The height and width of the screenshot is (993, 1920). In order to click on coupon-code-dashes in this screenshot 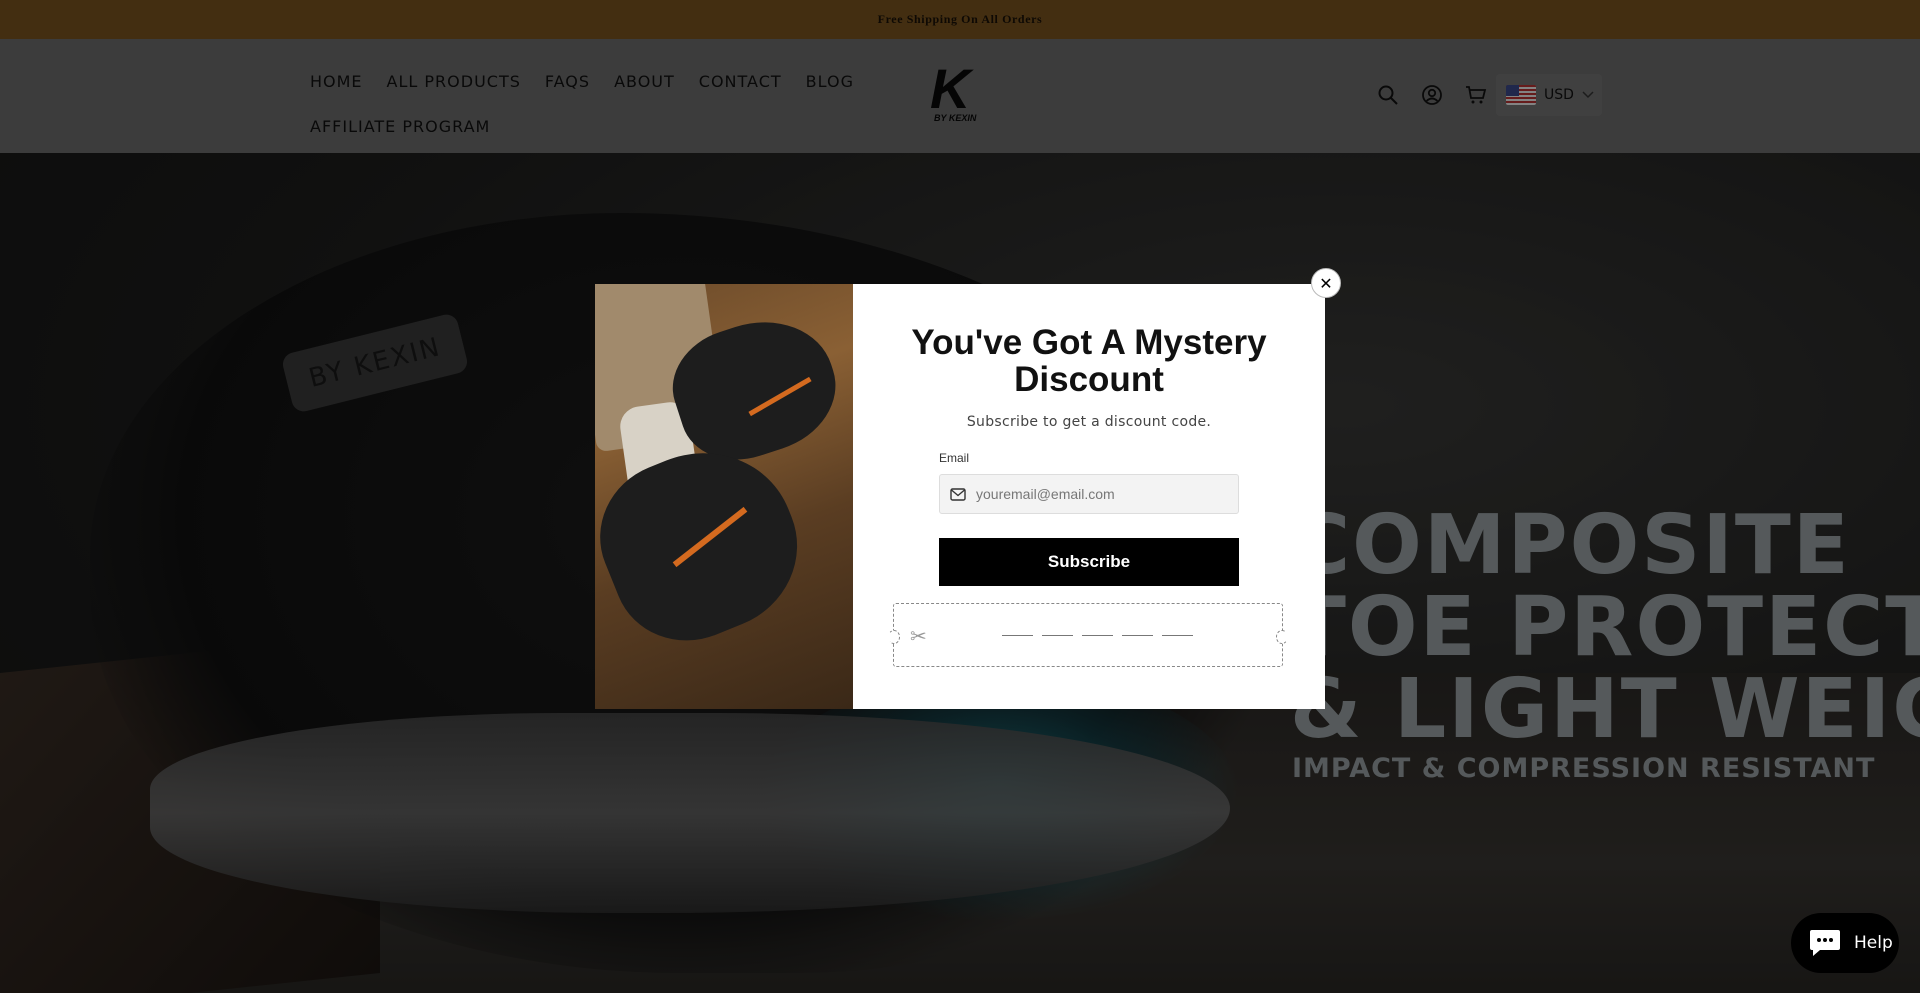, I will do `click(1097, 635)`.